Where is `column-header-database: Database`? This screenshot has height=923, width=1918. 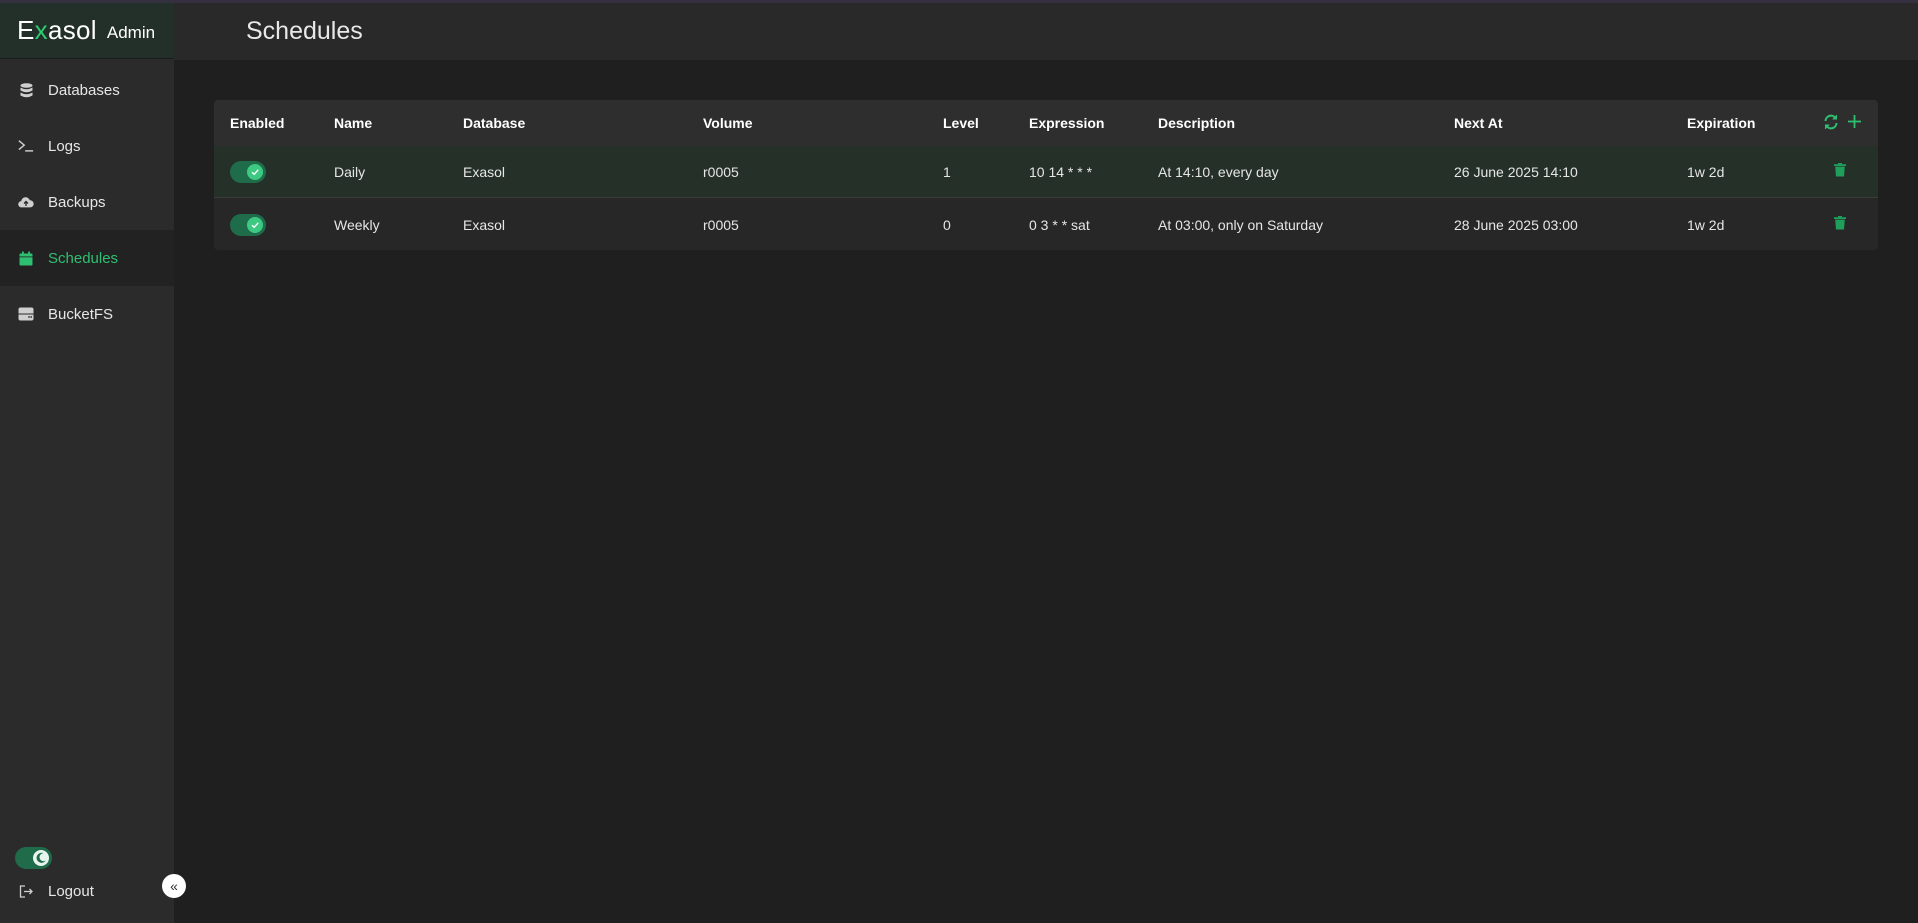
column-header-database: Database is located at coordinates (494, 123).